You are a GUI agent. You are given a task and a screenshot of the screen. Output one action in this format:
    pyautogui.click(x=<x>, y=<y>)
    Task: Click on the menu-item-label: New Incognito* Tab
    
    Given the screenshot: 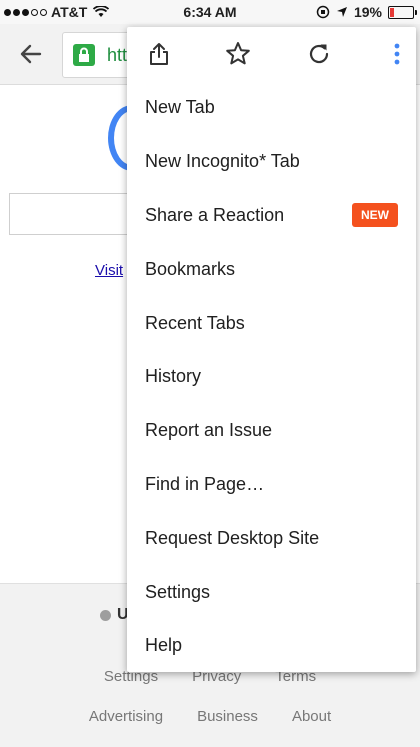 What is the action you would take?
    pyautogui.click(x=222, y=161)
    